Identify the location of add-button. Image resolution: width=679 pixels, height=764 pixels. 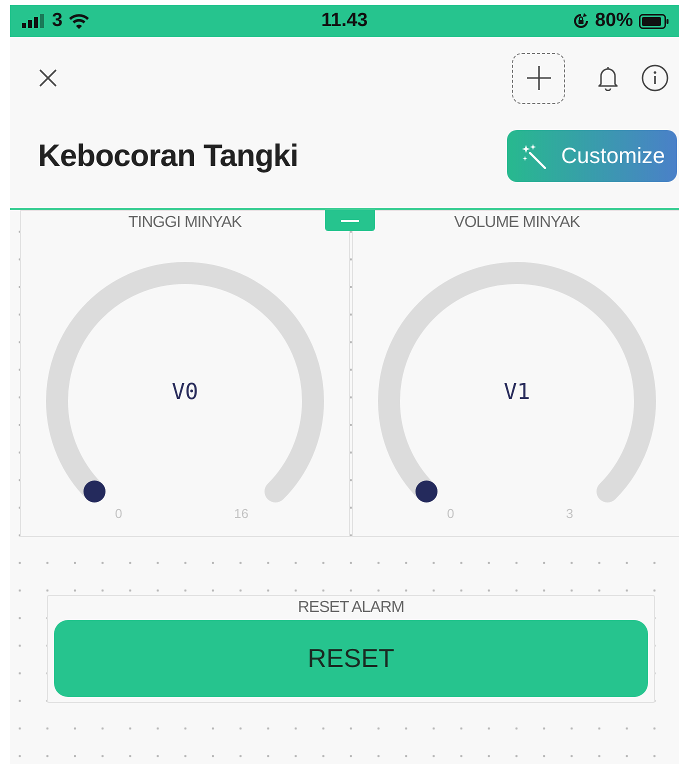
(538, 78).